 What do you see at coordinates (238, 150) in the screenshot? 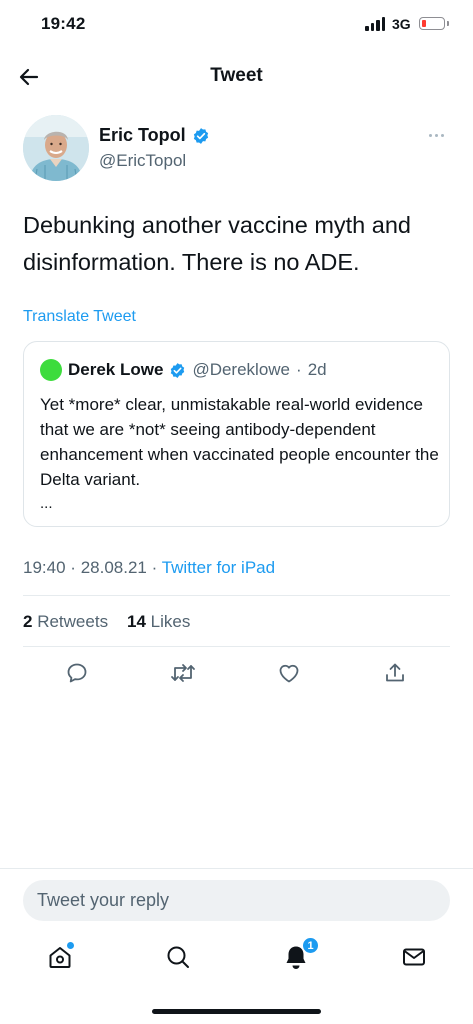
I see `tweet-author: Eric Topol @EricTopol` at bounding box center [238, 150].